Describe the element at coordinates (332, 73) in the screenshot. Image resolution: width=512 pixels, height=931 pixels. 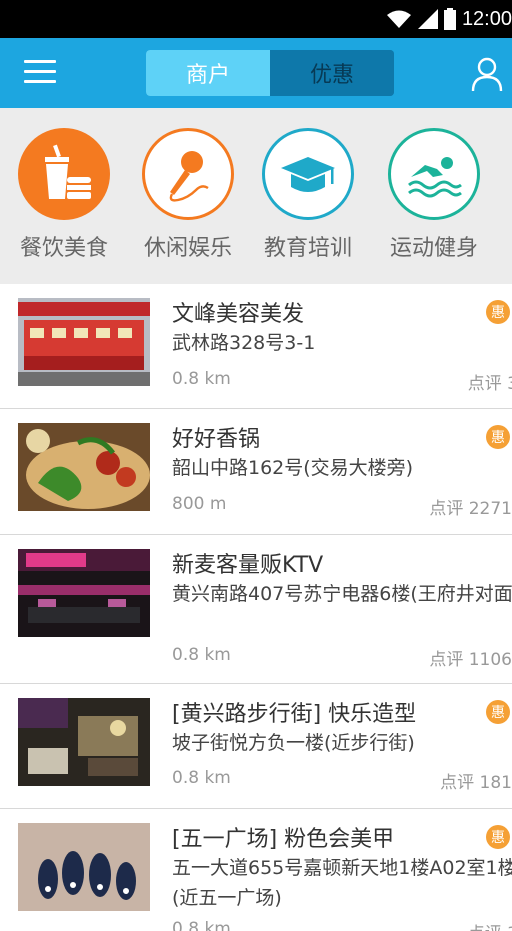
I see `tab-deals: 优惠` at that location.